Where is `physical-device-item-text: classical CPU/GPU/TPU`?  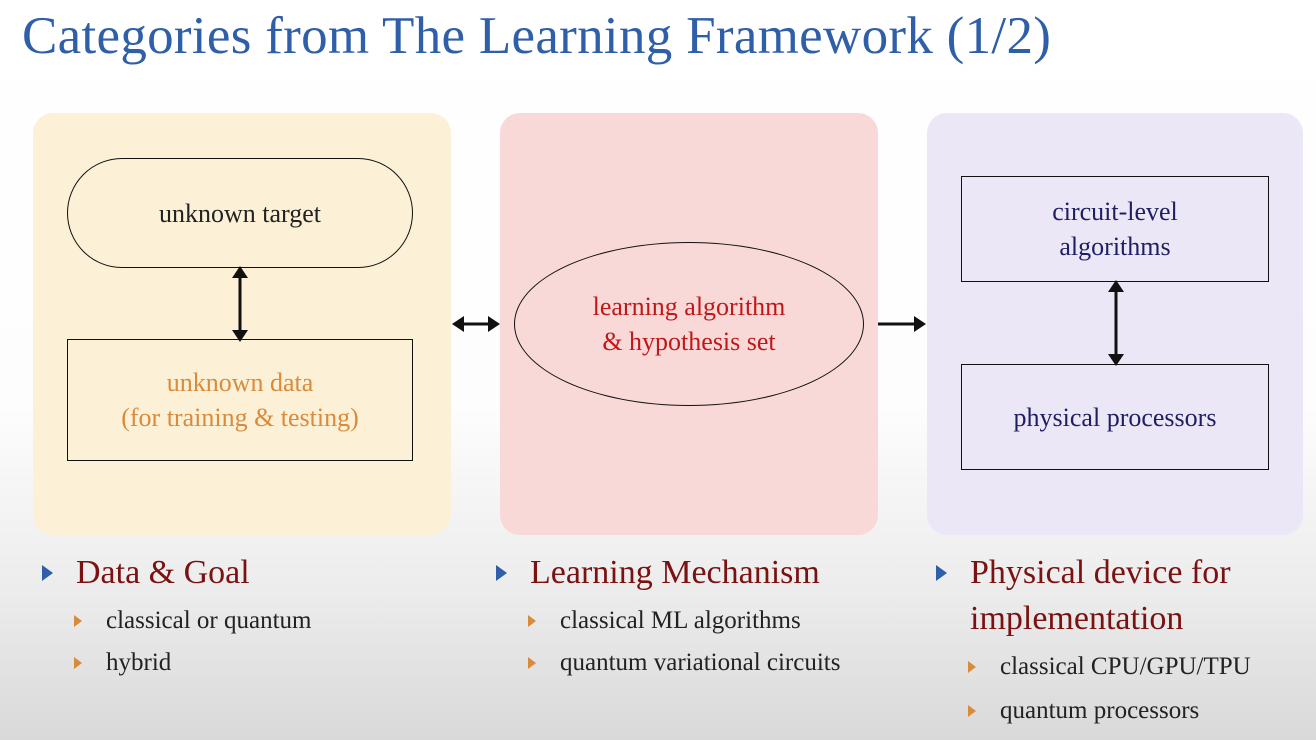
physical-device-item-text: classical CPU/GPU/TPU is located at coordinates (1125, 666).